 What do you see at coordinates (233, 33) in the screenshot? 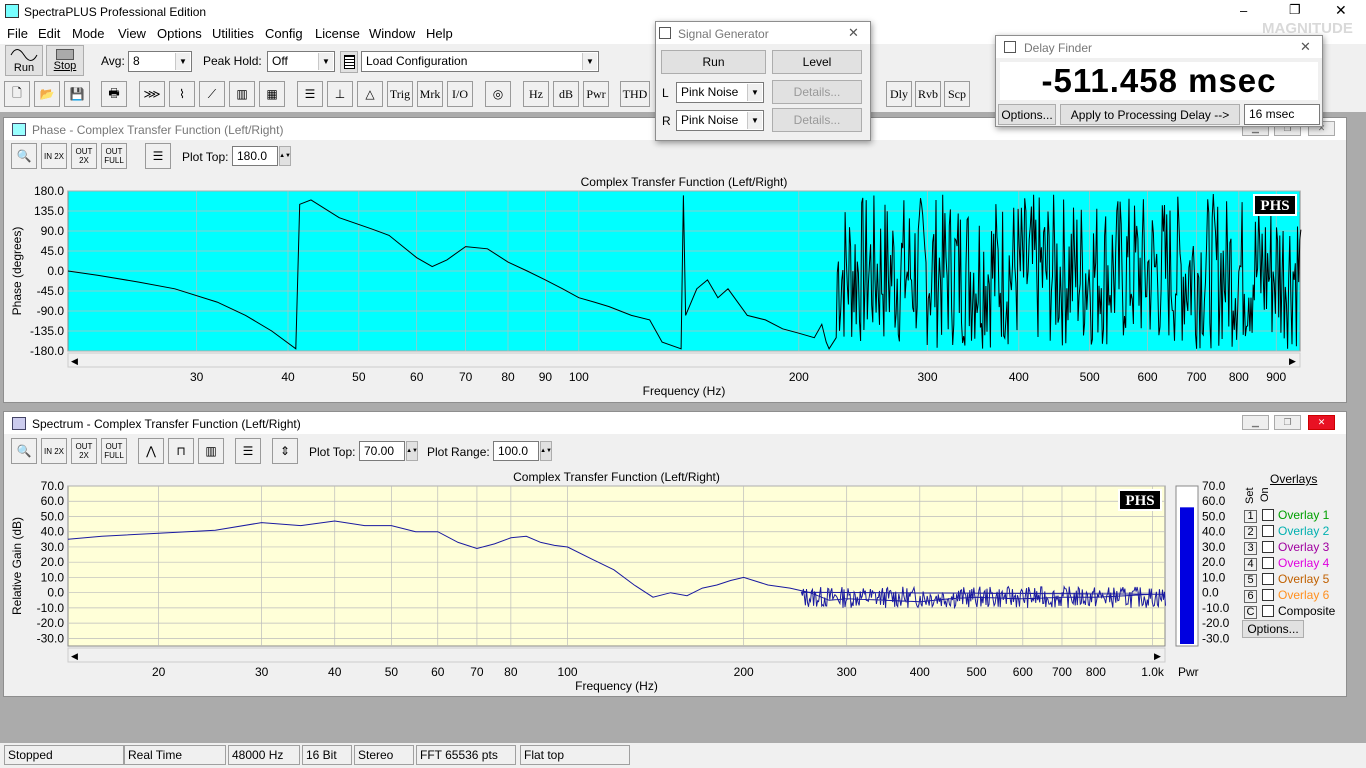
I see `menu-utilities: Utilities` at bounding box center [233, 33].